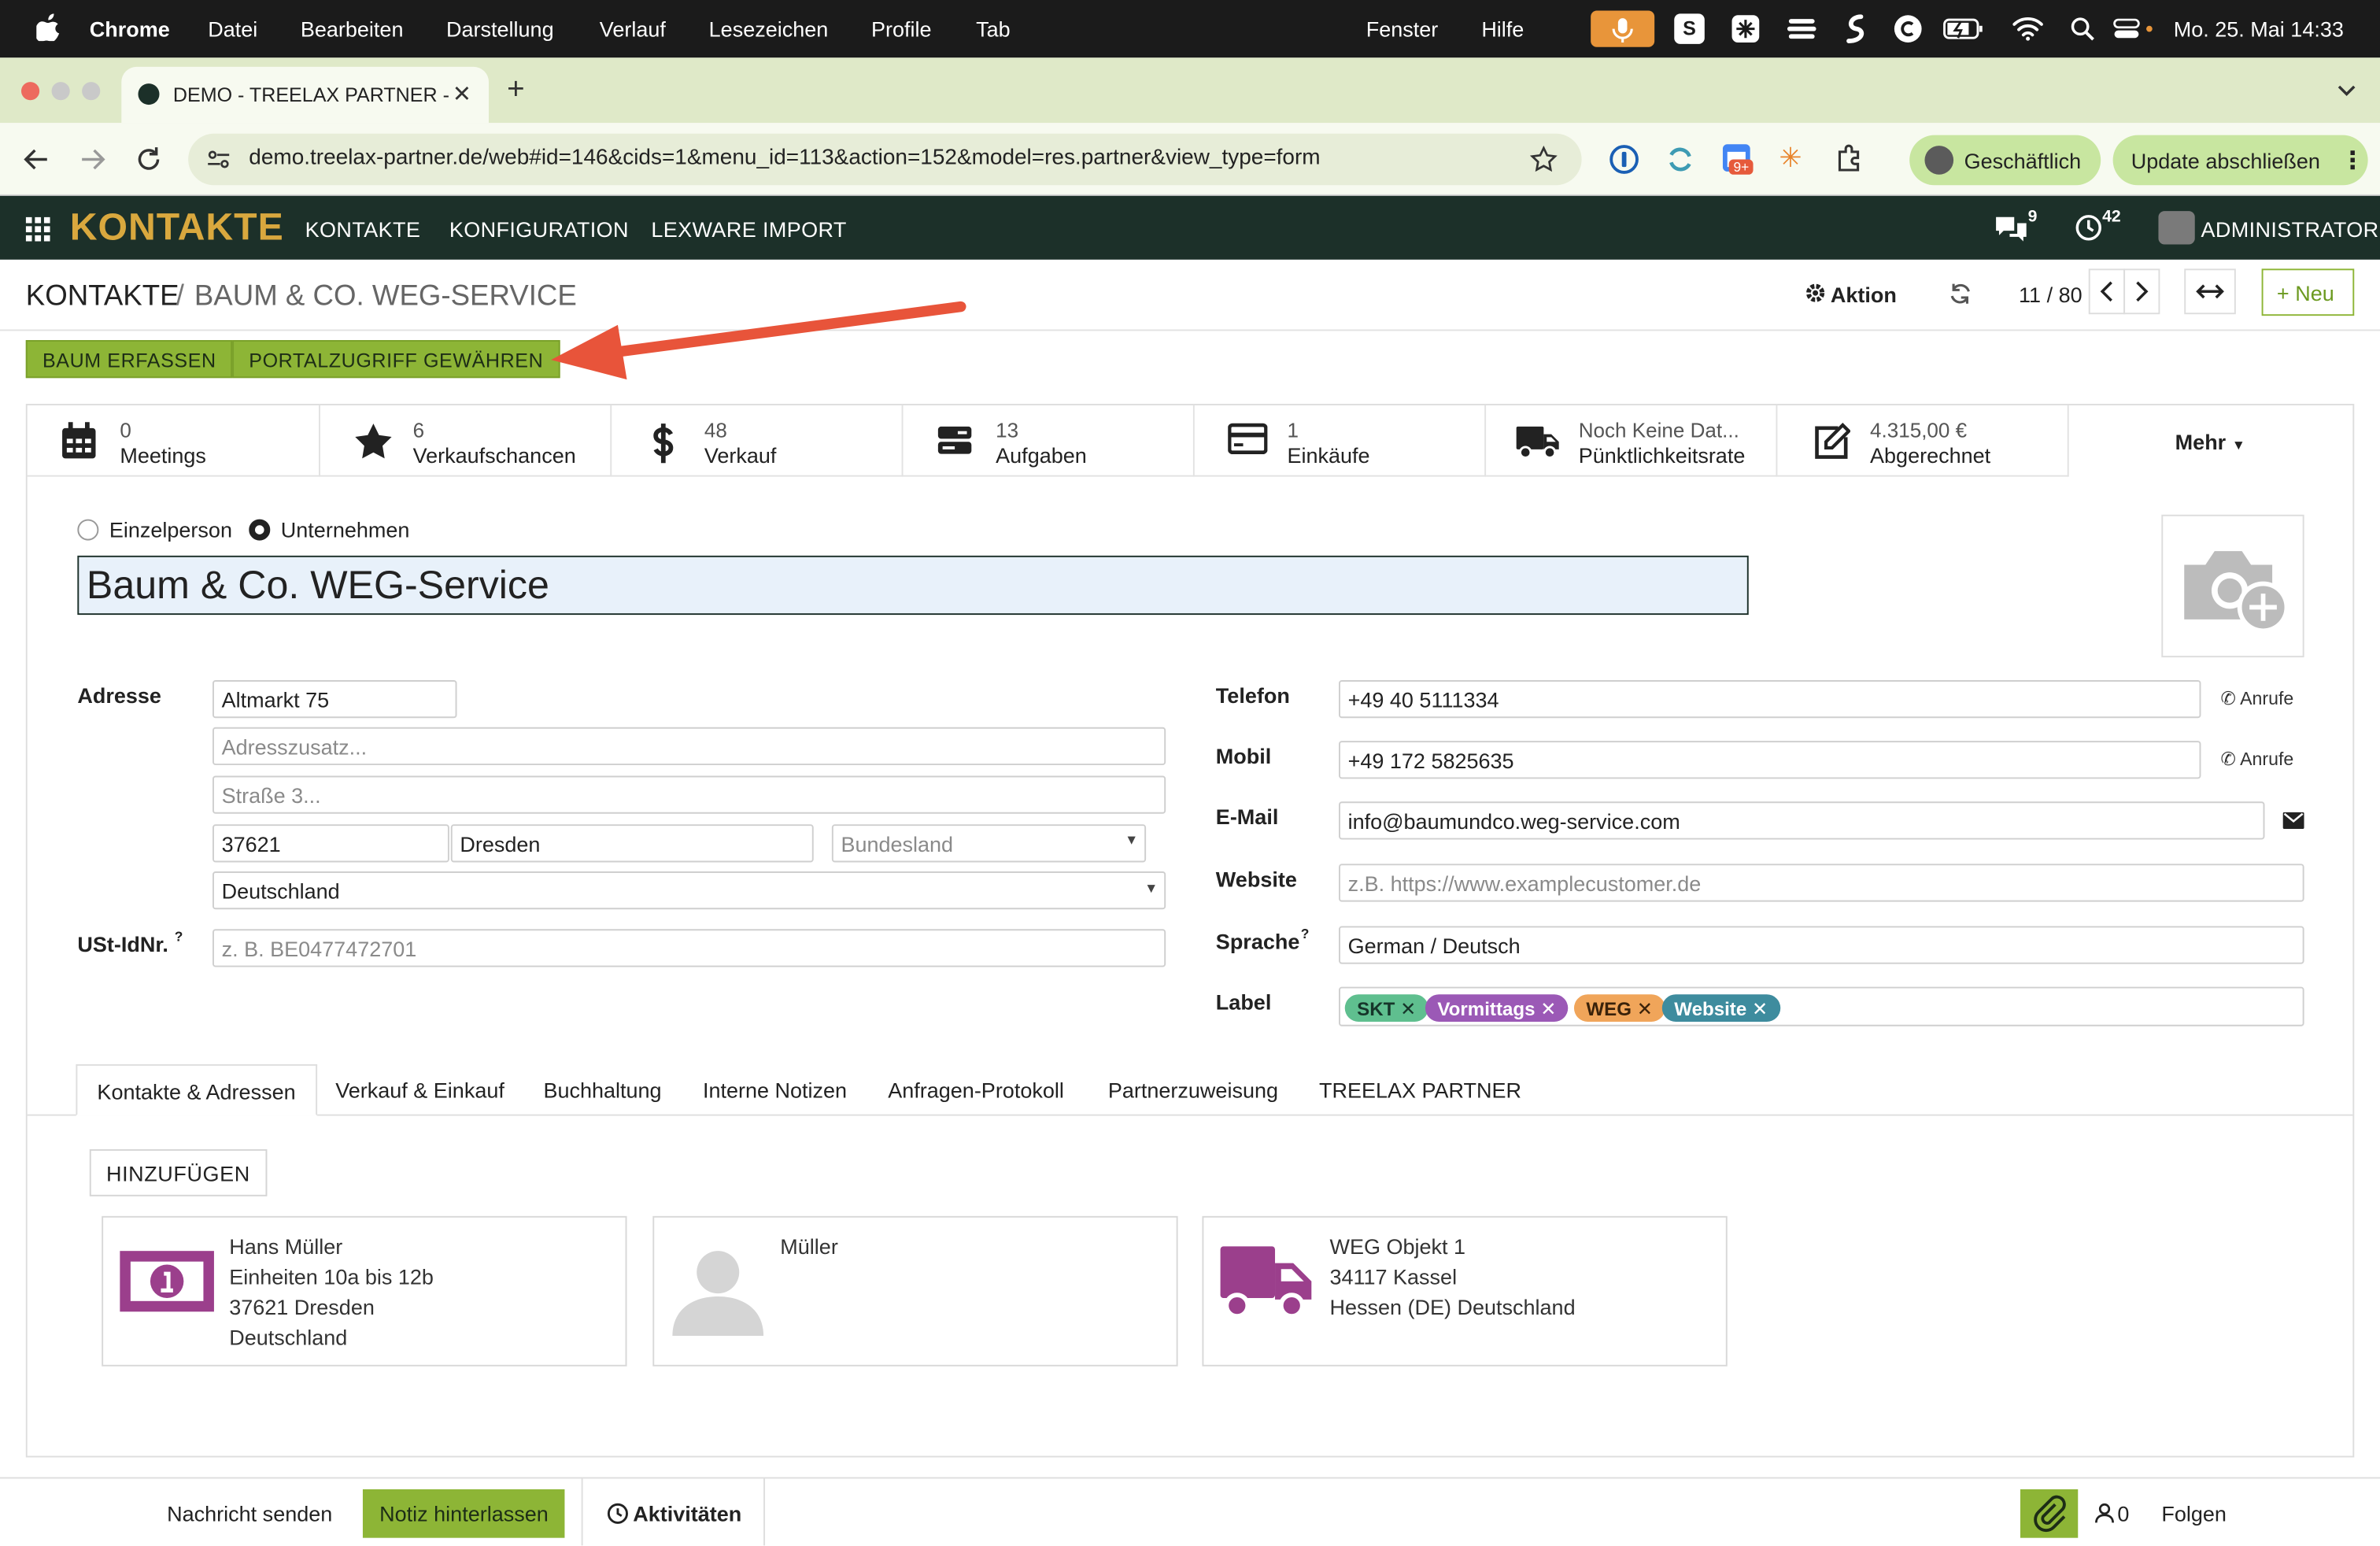 The width and height of the screenshot is (2380, 1546). What do you see at coordinates (249, 1514) in the screenshot?
I see `send-message-button: Nachricht senden` at bounding box center [249, 1514].